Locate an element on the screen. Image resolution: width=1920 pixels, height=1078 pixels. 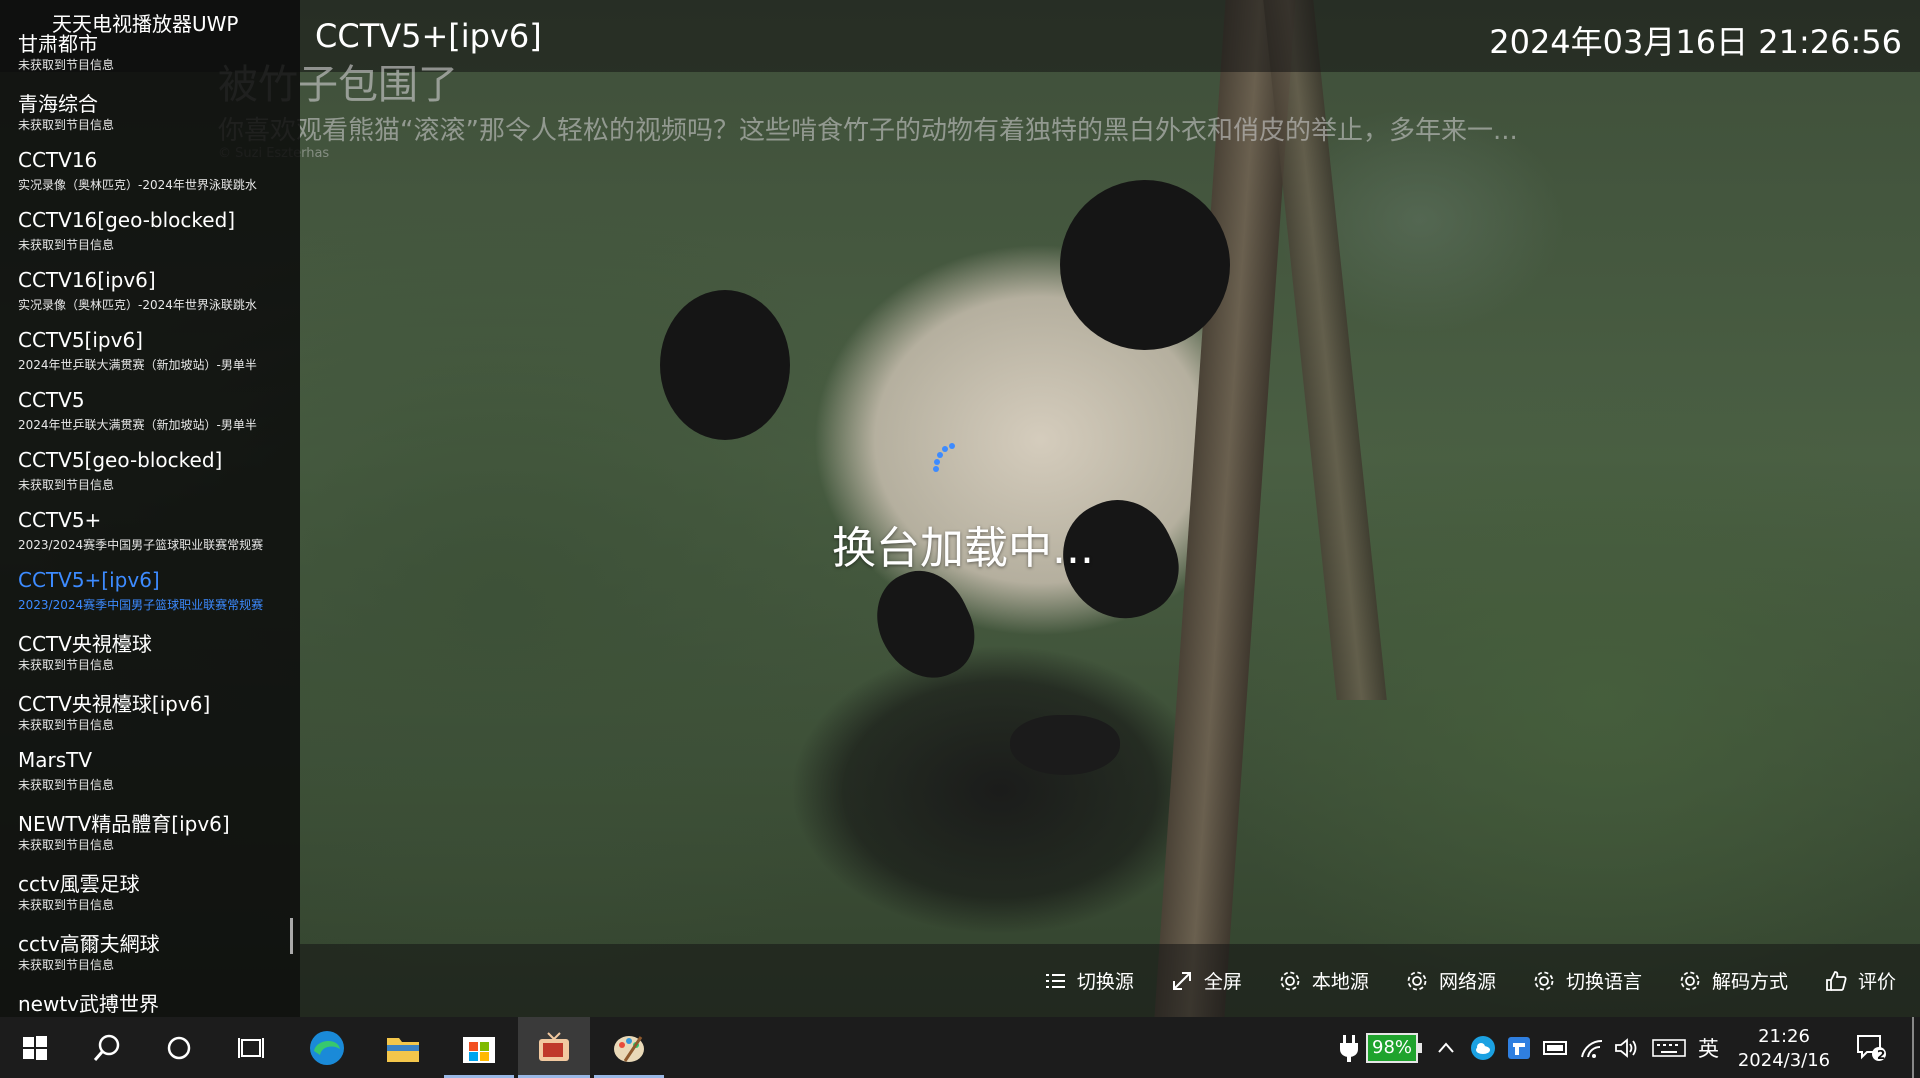
action-button: 全屏 is located at coordinates (1206, 980).